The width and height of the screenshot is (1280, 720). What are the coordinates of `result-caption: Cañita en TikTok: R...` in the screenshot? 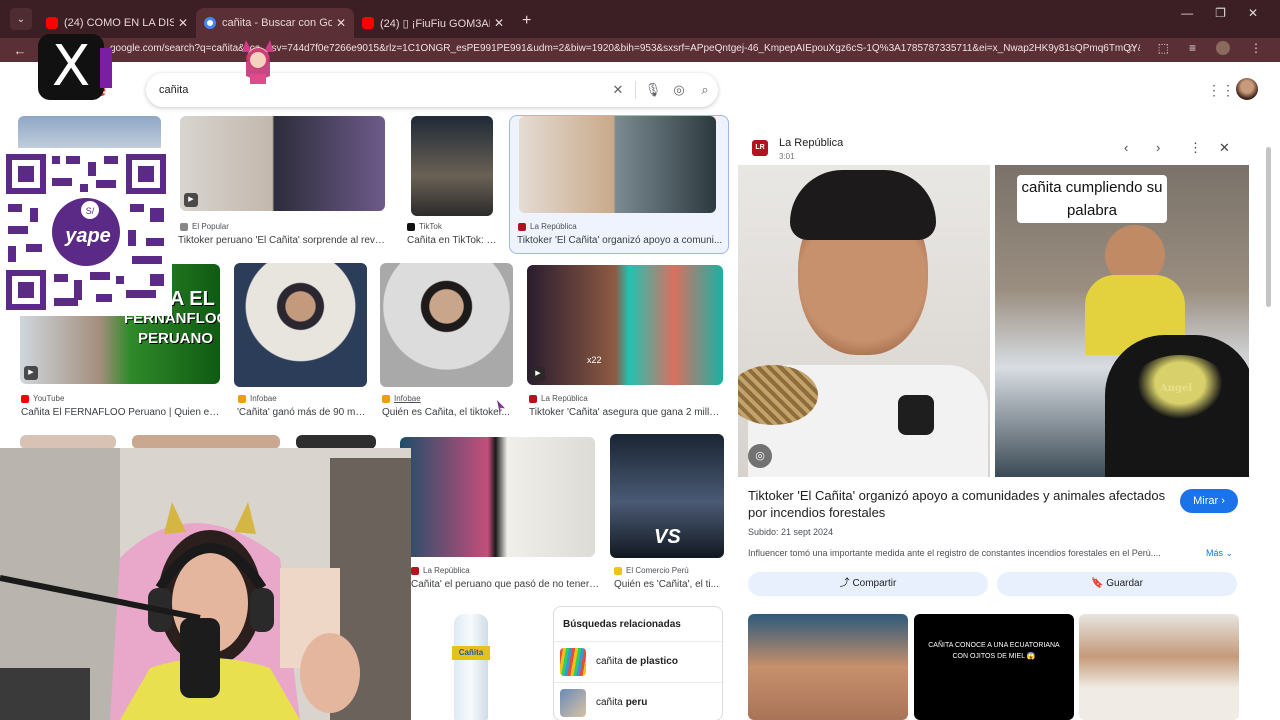 It's located at (453, 240).